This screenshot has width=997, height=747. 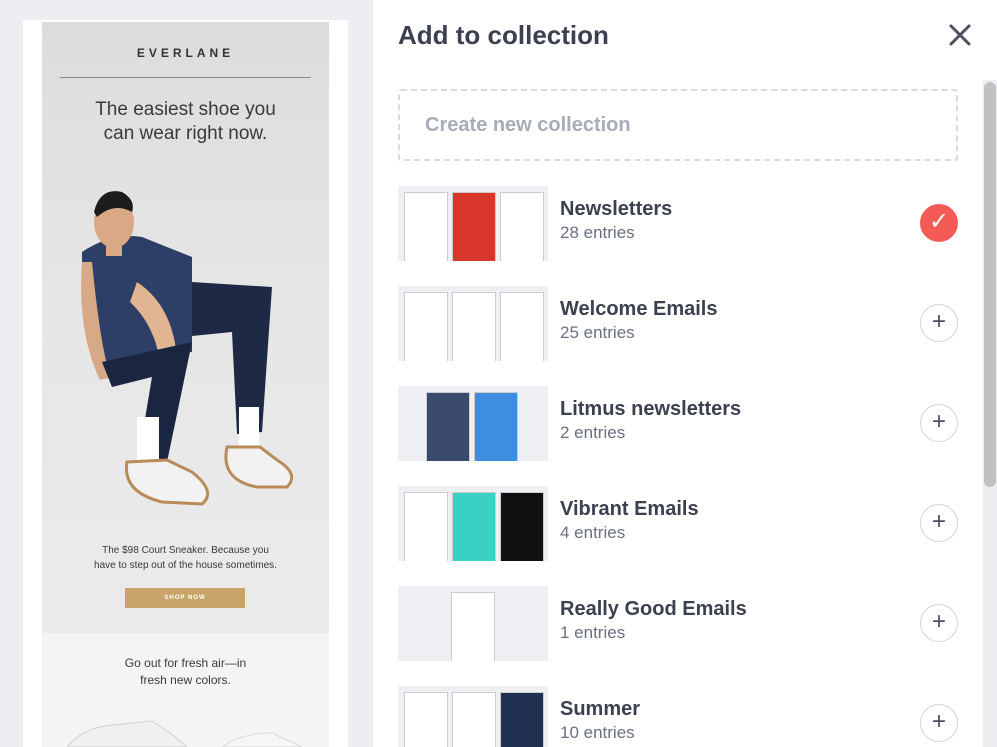 What do you see at coordinates (185, 565) in the screenshot?
I see `caption-line: have to step out of the house sometimes.` at bounding box center [185, 565].